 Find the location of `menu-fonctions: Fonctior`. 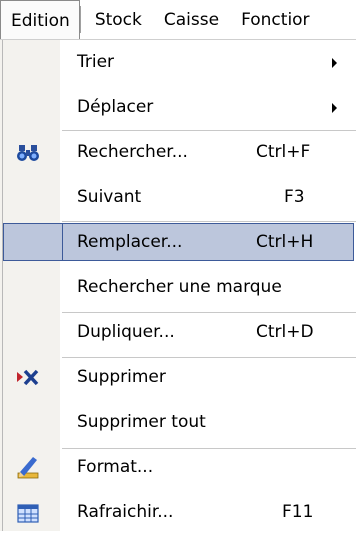

menu-fonctions: Fonctior is located at coordinates (275, 19).